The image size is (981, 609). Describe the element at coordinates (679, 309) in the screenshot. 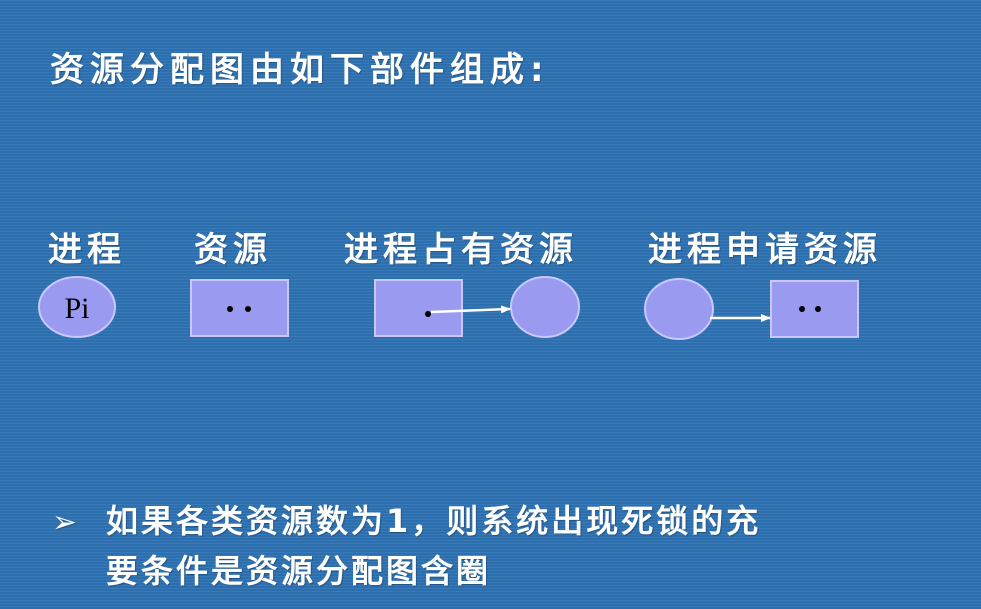

I see `requesting-process-node` at that location.